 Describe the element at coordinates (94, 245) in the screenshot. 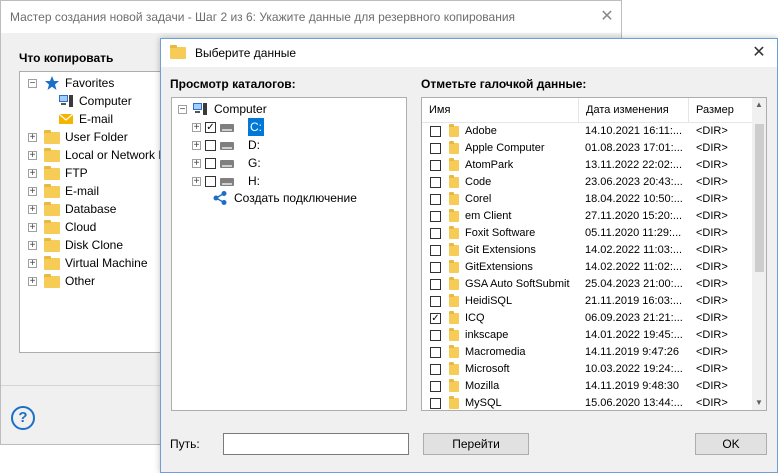

I see `source-tree-item: Disk Clone` at that location.